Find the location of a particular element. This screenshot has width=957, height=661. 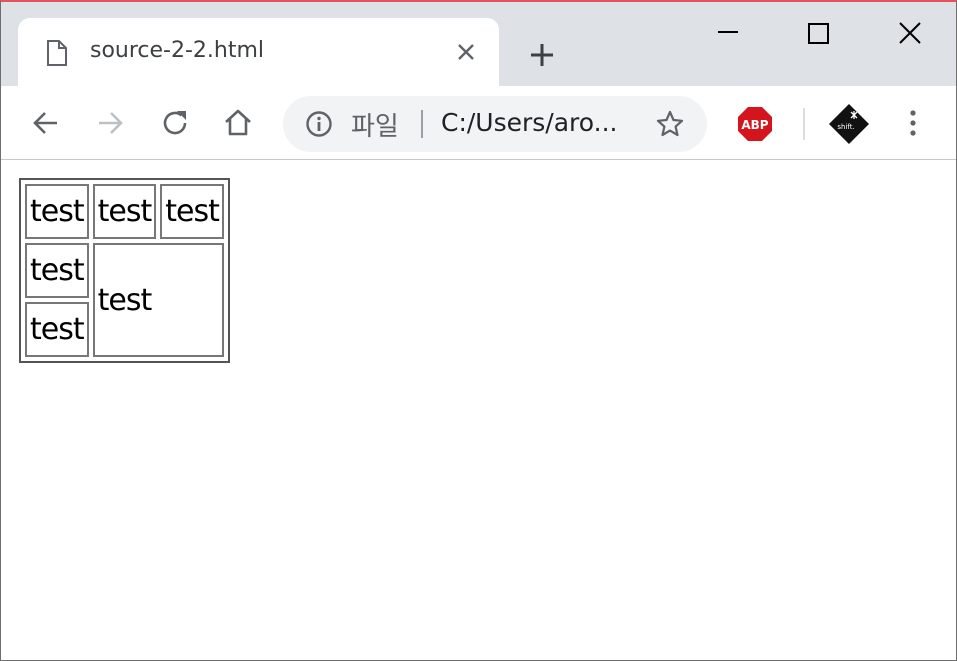

document-icon is located at coordinates (57, 53).